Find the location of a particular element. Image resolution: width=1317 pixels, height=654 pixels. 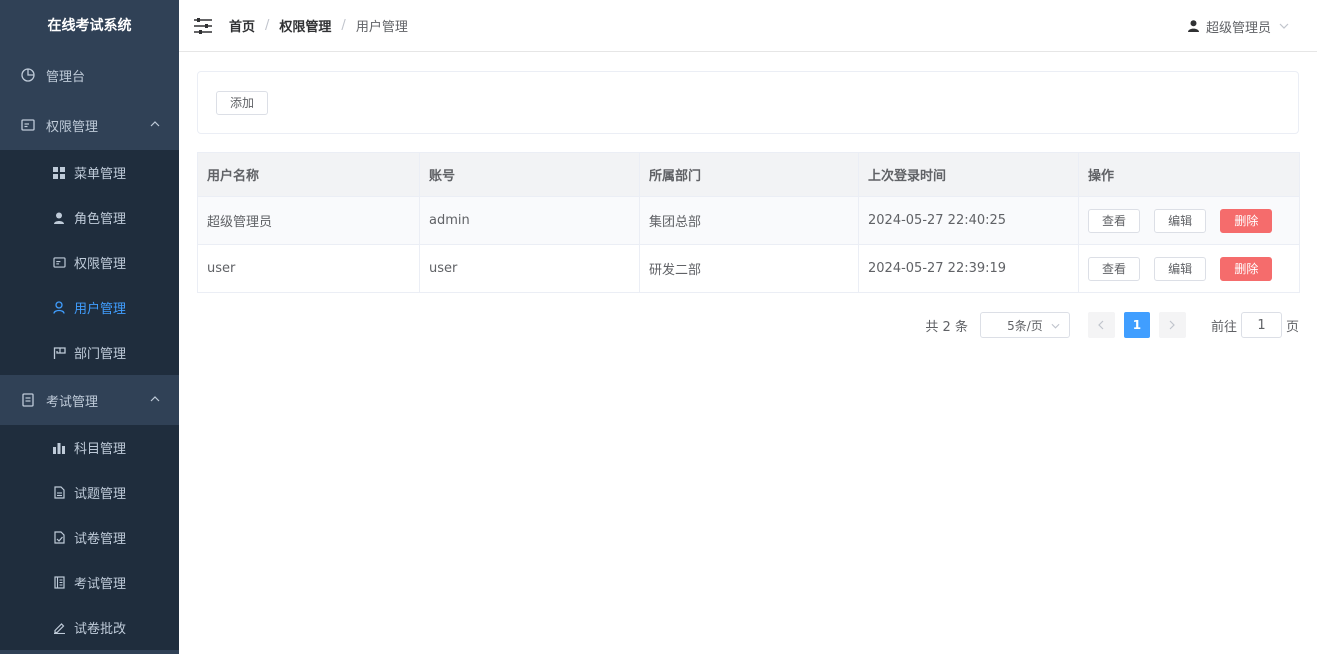

column-header: 操作 is located at coordinates (1189, 174).